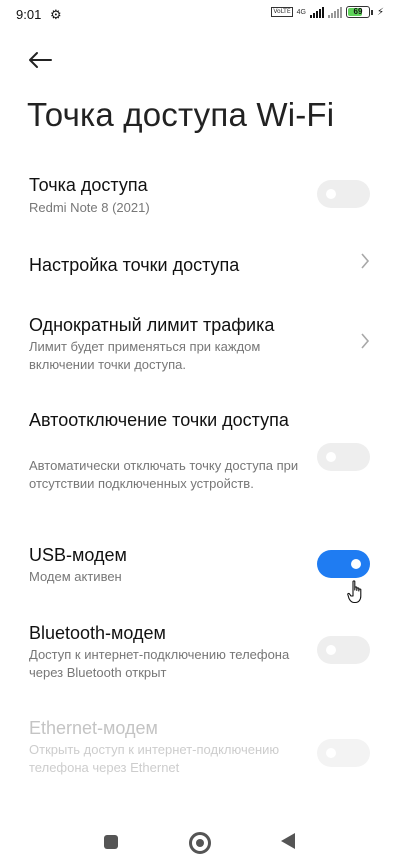  I want to click on home-icon, so click(200, 843).